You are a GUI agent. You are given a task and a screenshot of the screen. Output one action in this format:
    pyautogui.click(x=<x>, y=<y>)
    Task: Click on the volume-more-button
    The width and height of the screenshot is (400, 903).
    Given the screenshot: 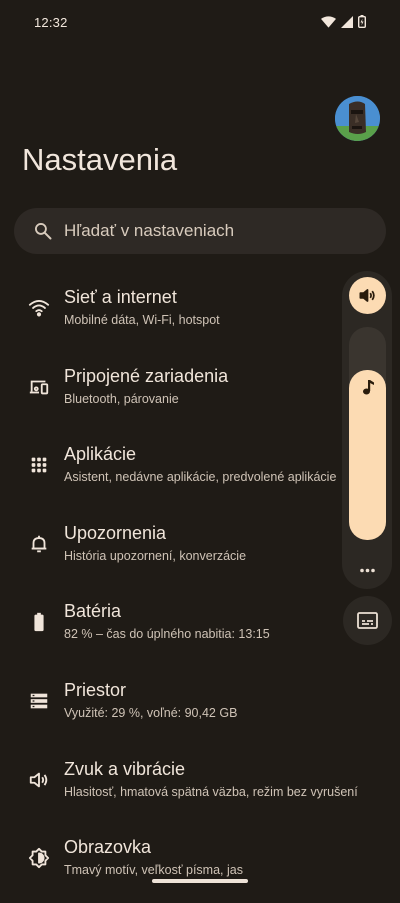 What is the action you would take?
    pyautogui.click(x=367, y=563)
    